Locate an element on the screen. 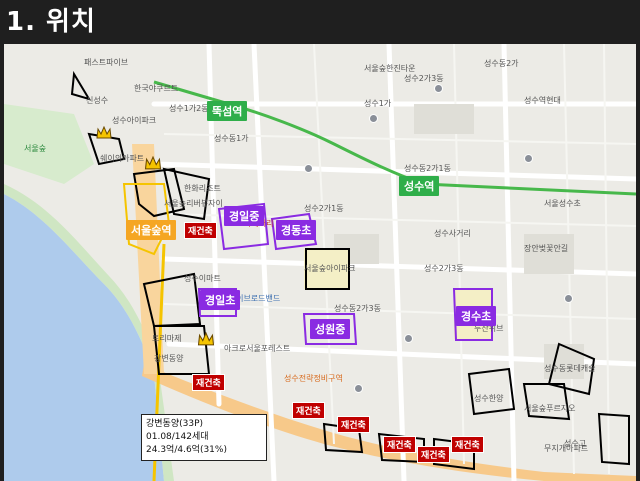  map-label: 성수1가 is located at coordinates (378, 103).